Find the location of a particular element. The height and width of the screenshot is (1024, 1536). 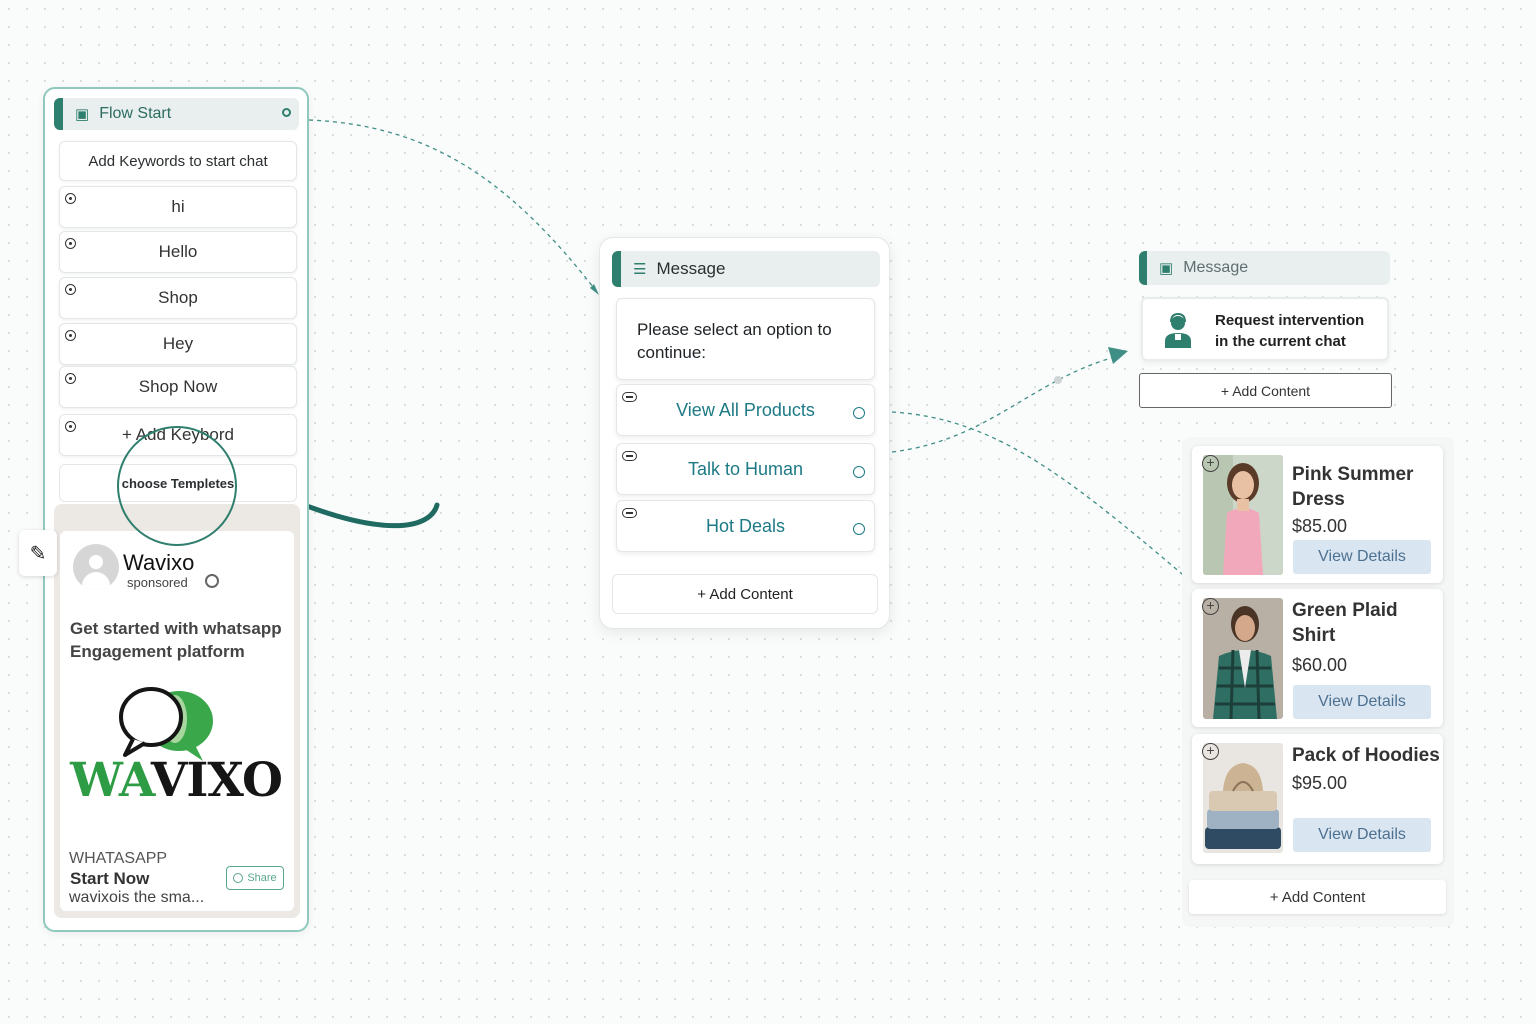

keyword-item: Shop Now is located at coordinates (178, 387).